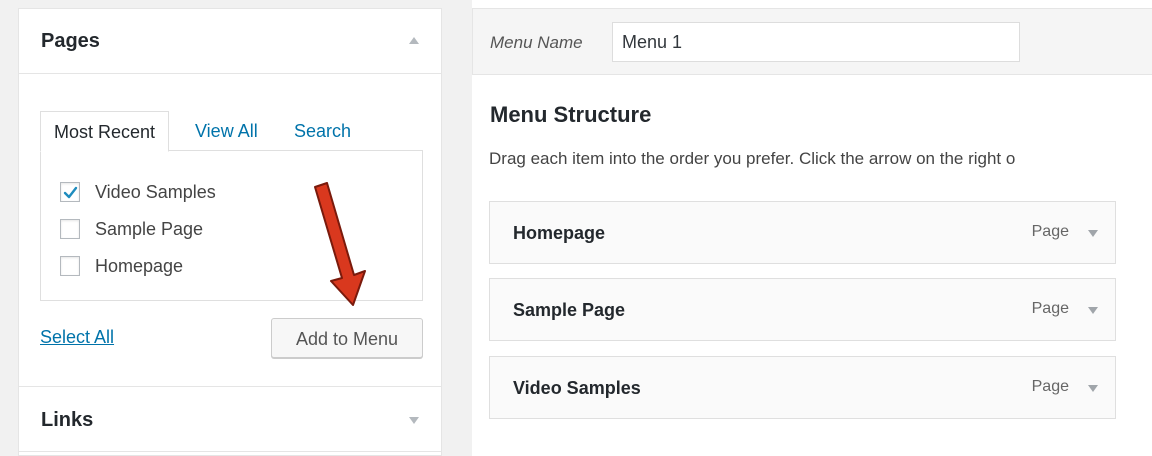 This screenshot has height=456, width=1152. What do you see at coordinates (105, 131) in the screenshot?
I see `tab-most-recent: Most Recent` at bounding box center [105, 131].